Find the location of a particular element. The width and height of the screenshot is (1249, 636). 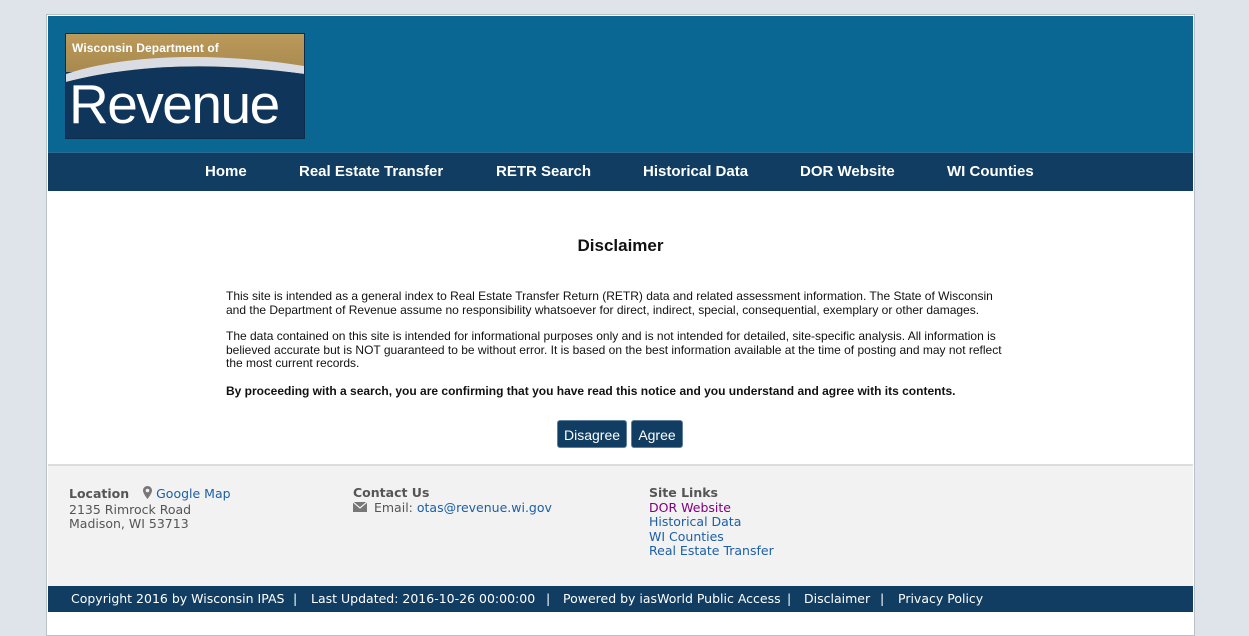

nav-real-estate-transfer: Real Estate Transfer is located at coordinates (371, 172).